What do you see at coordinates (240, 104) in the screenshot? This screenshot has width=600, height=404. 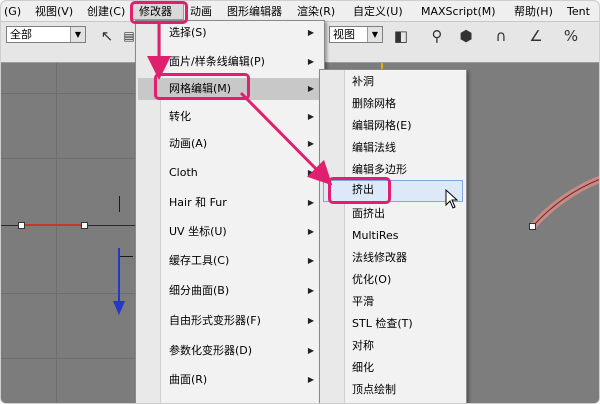 I see `annotation-arrows` at bounding box center [240, 104].